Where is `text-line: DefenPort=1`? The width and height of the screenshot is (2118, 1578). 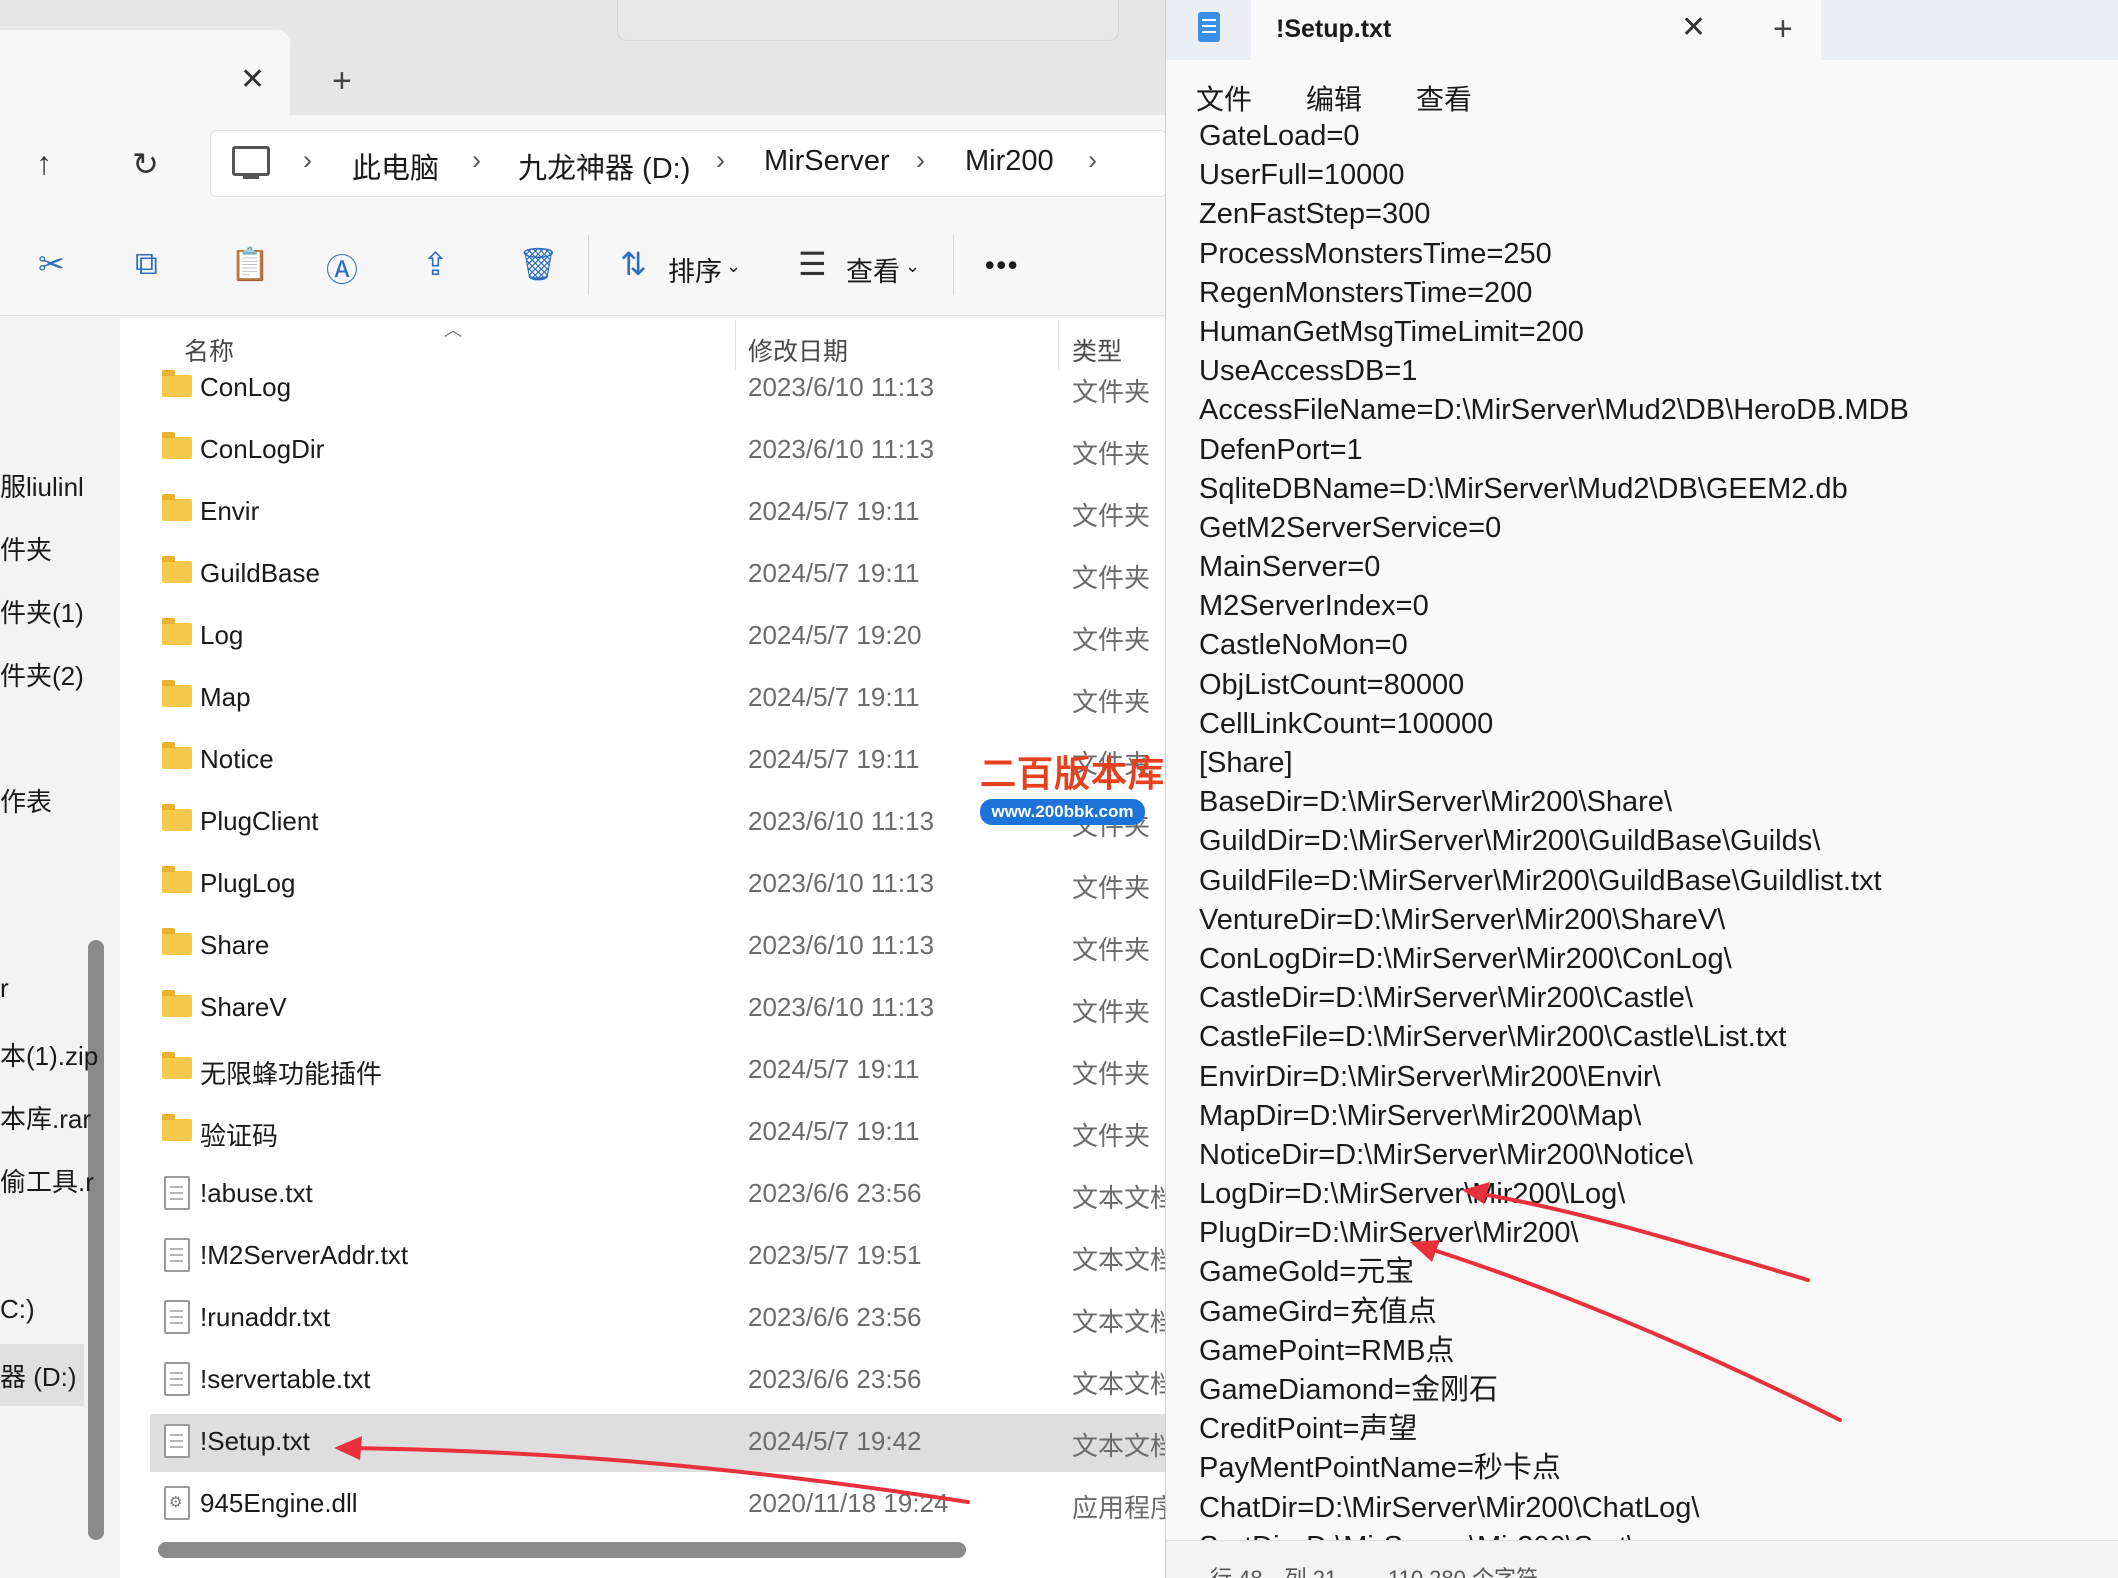
text-line: DefenPort=1 is located at coordinates (1554, 450).